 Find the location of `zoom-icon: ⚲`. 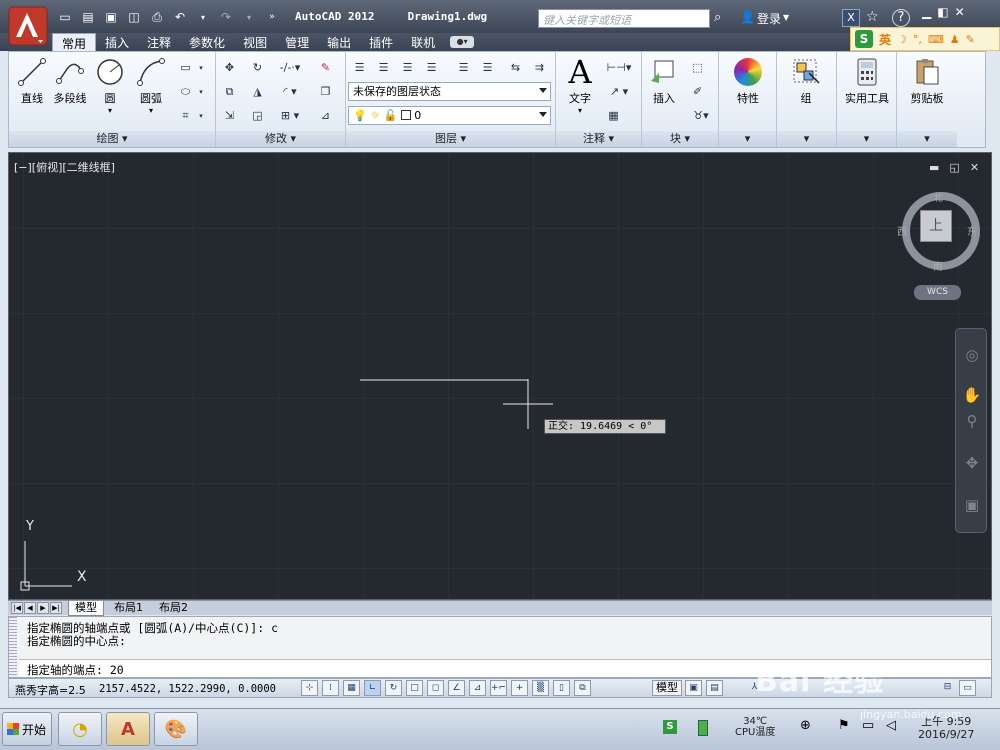

zoom-icon: ⚲ is located at coordinates (972, 421).